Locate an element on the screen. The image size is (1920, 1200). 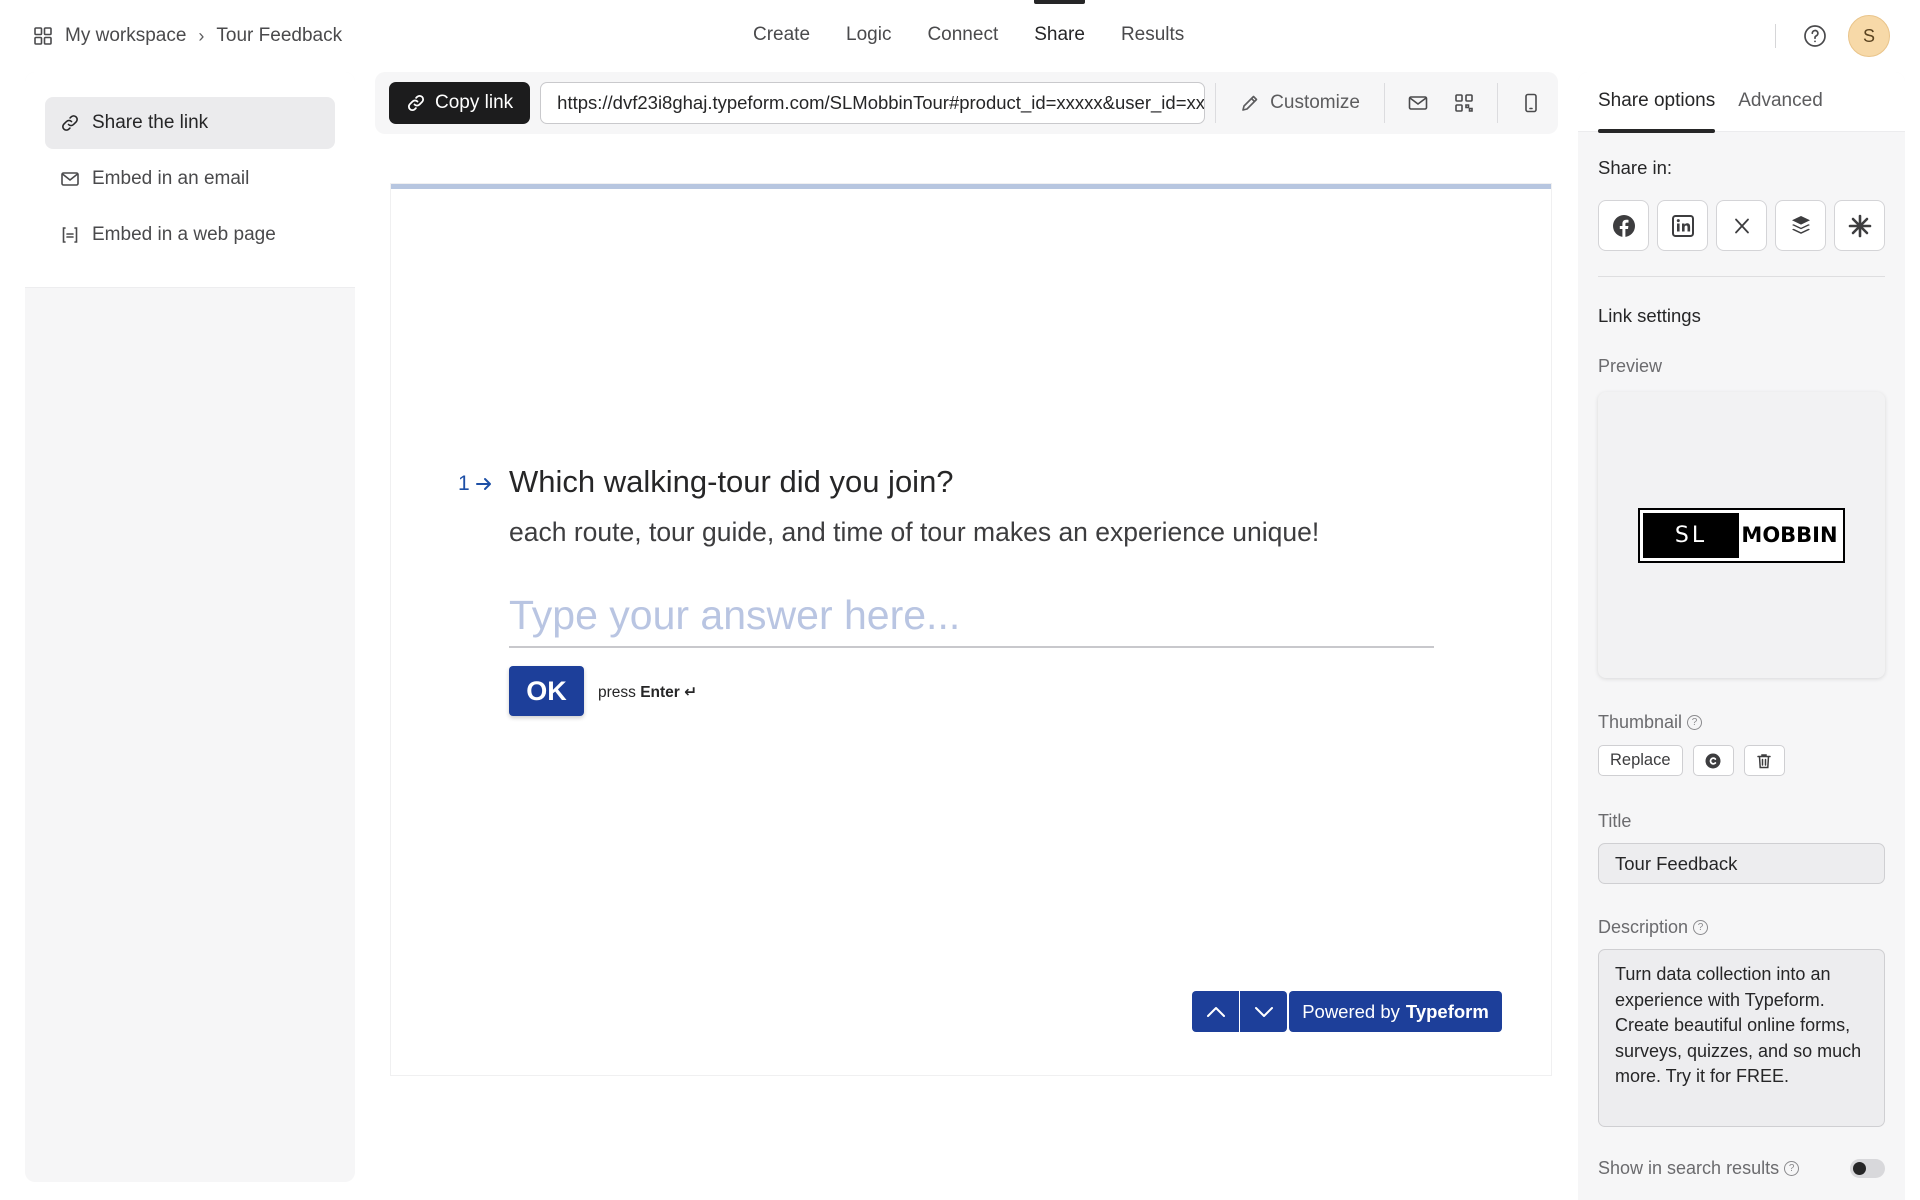
social-share-buttons is located at coordinates (1741, 225).